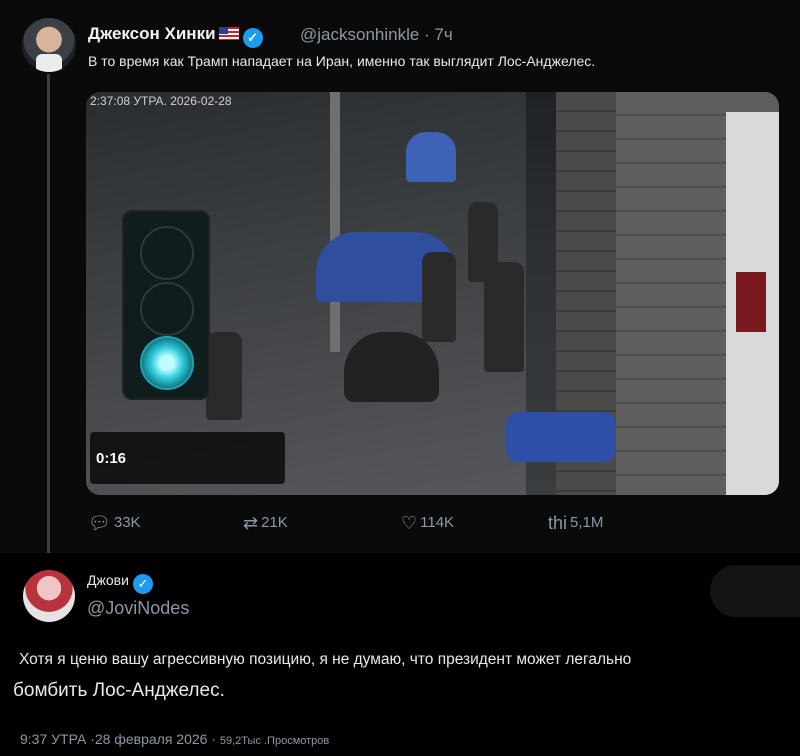  I want to click on traffic-light, so click(166, 305).